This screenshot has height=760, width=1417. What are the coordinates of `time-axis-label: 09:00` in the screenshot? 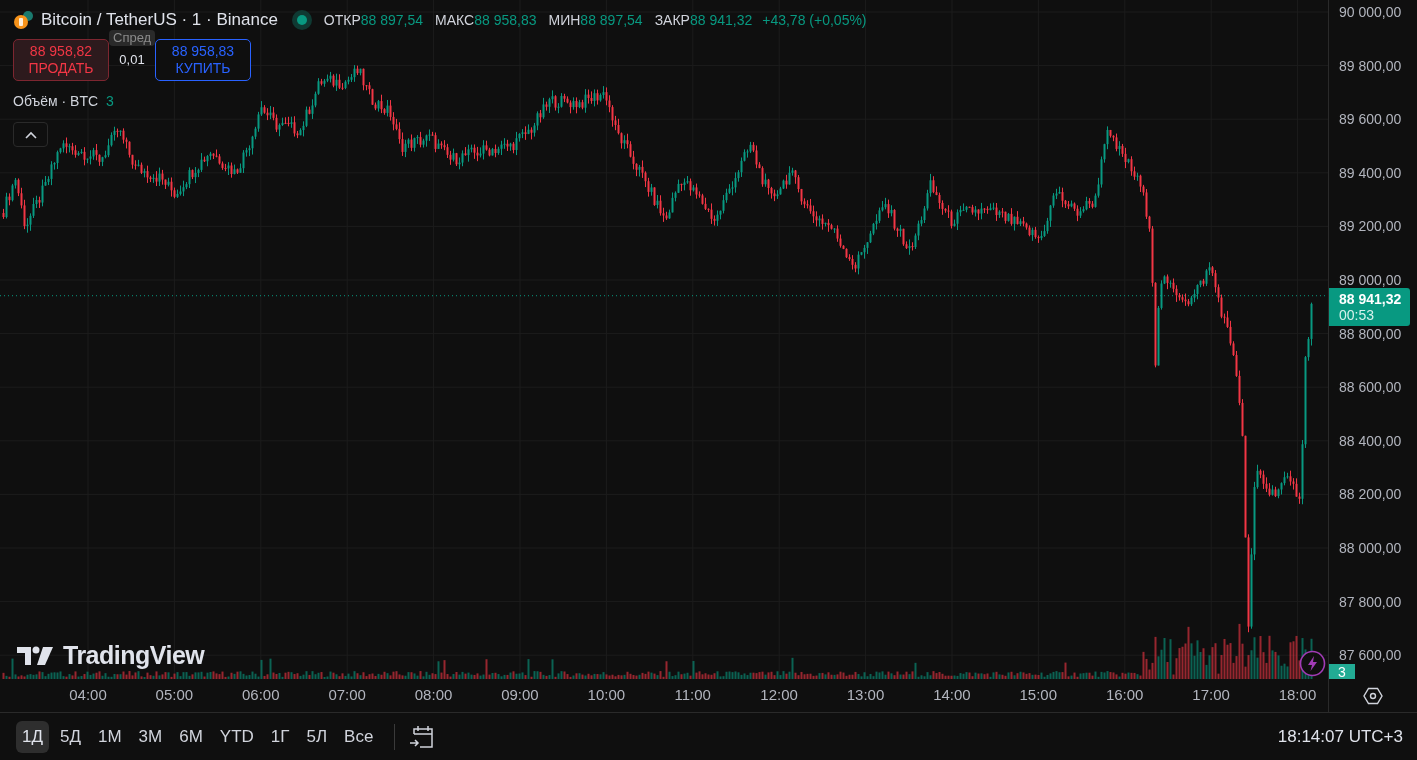 It's located at (520, 695).